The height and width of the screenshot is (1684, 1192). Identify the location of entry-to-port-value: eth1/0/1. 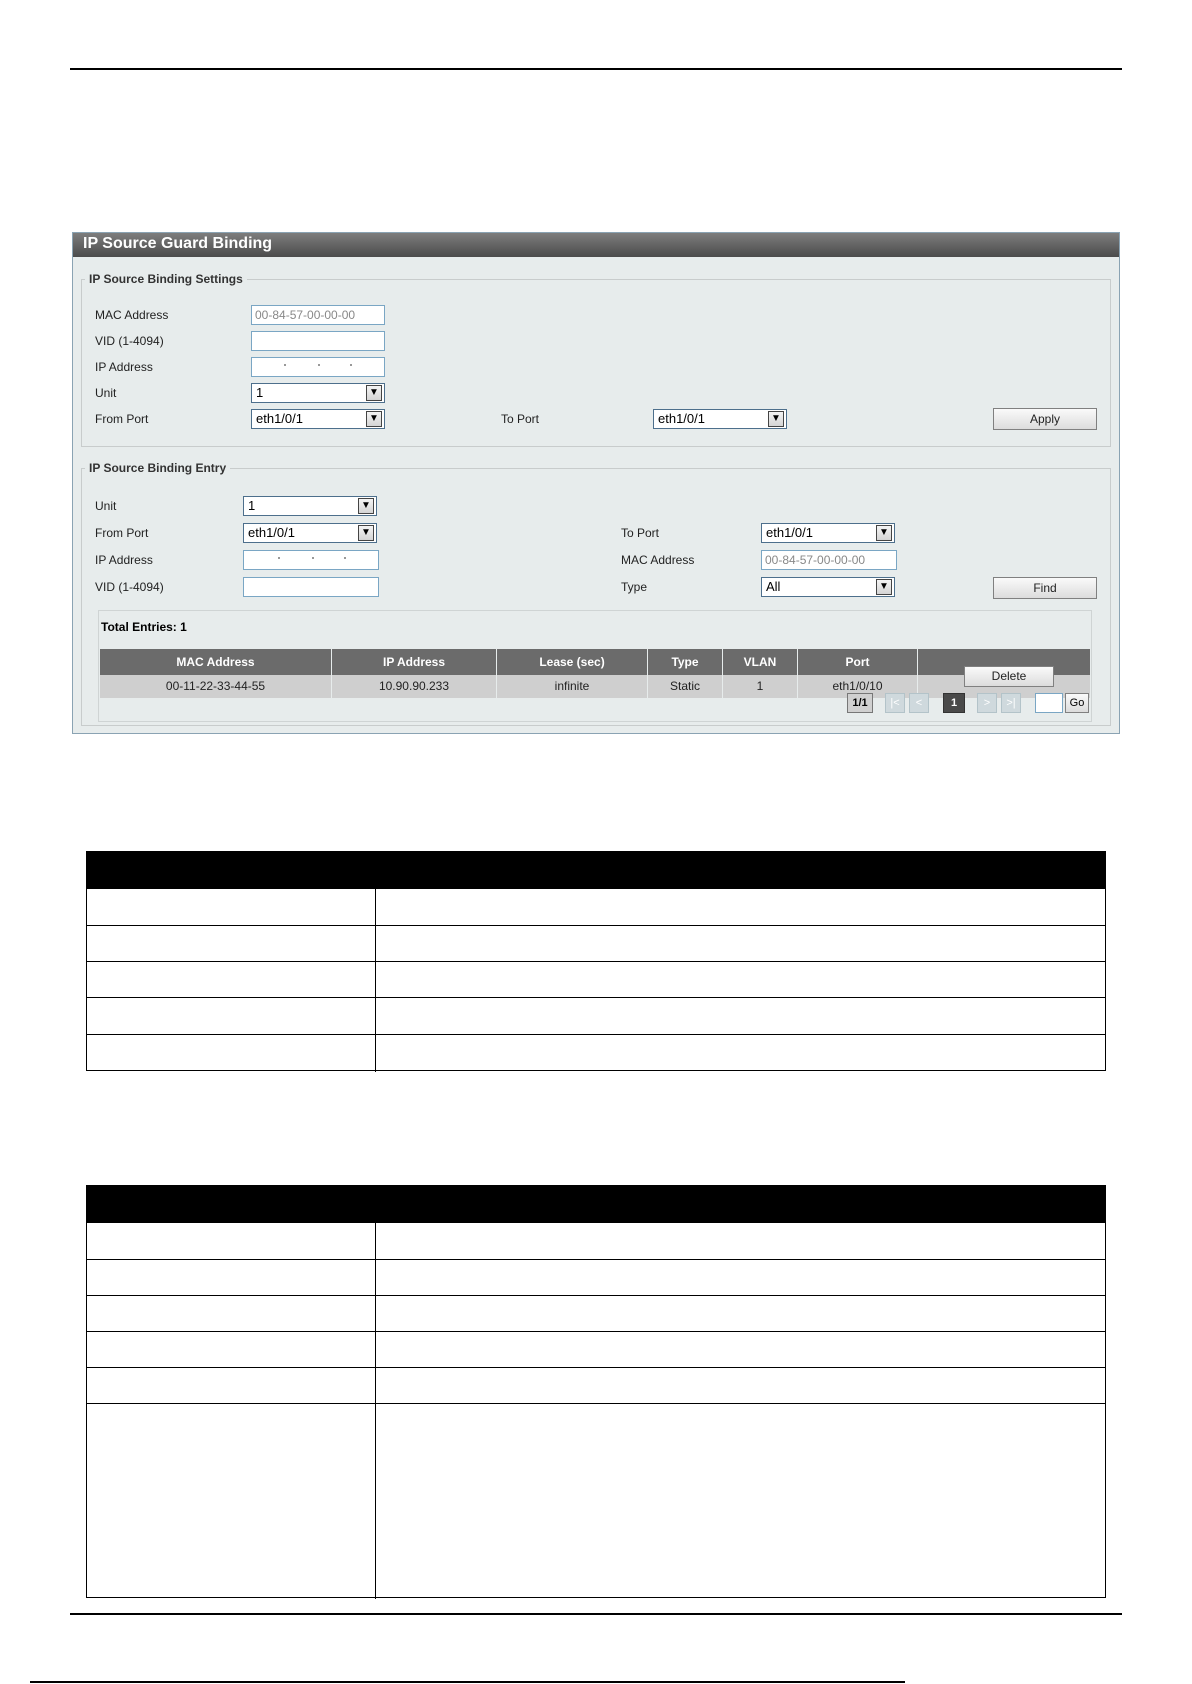
(789, 532).